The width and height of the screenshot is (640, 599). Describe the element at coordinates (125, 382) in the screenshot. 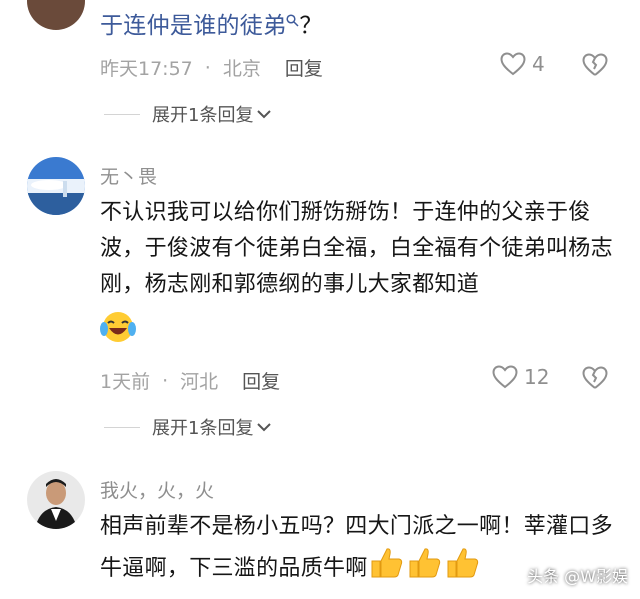

I see `comment-time: 1天前` at that location.